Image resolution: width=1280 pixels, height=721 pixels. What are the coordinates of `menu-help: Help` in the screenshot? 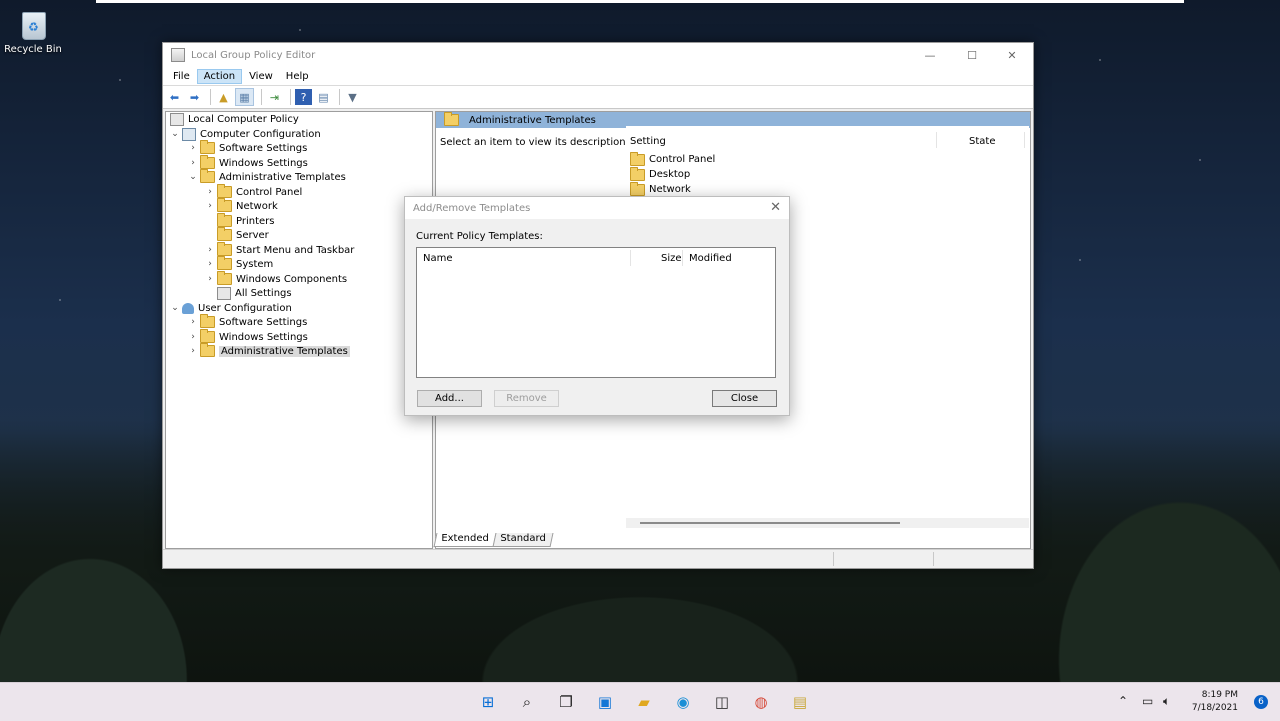 It's located at (297, 76).